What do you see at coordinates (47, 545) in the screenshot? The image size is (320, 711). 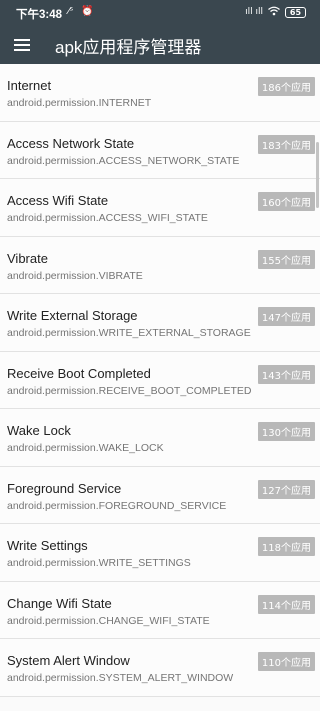 I see `permission-name: Write Settings` at bounding box center [47, 545].